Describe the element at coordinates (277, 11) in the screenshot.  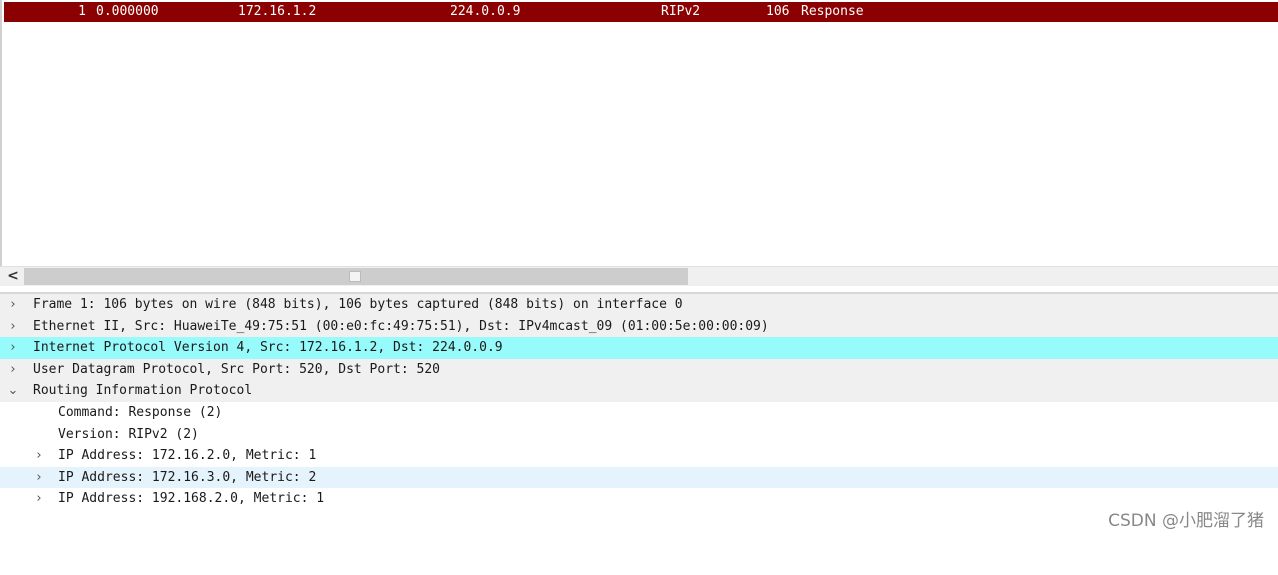
I see `packet-source: 172.16.1.2` at that location.